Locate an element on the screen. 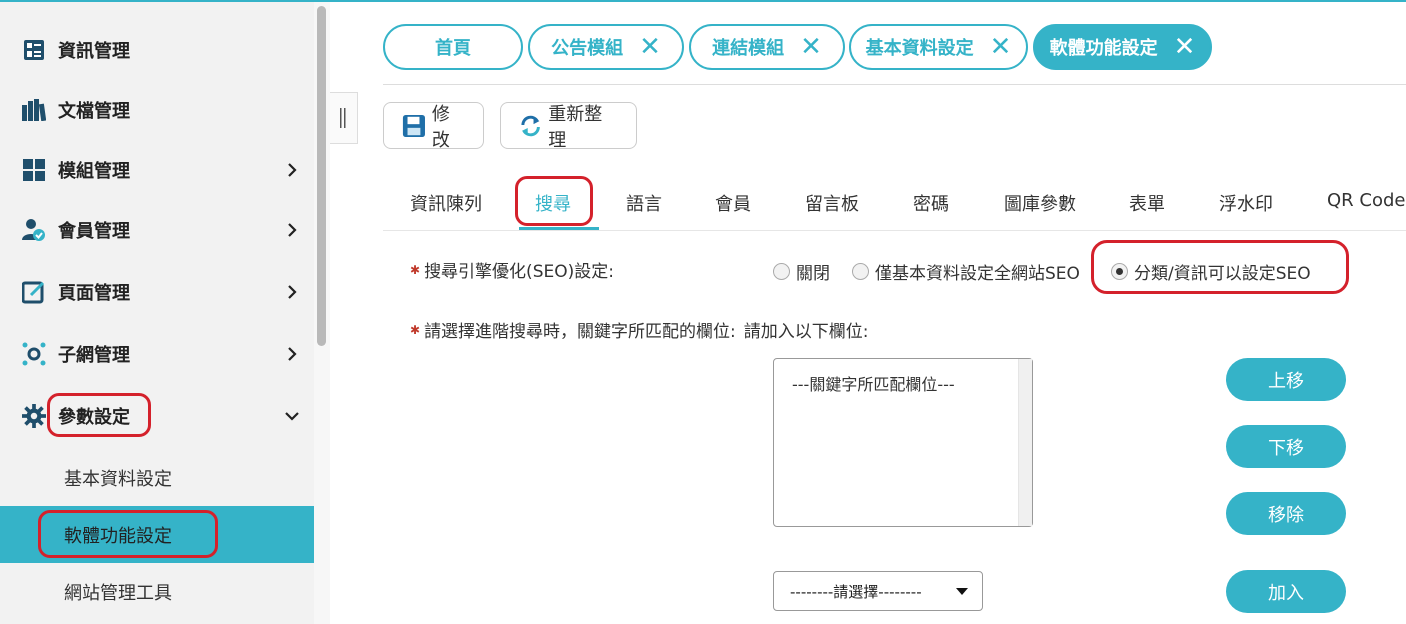 This screenshot has width=1406, height=624. field-select-value: --------請選擇-------- is located at coordinates (856, 591).